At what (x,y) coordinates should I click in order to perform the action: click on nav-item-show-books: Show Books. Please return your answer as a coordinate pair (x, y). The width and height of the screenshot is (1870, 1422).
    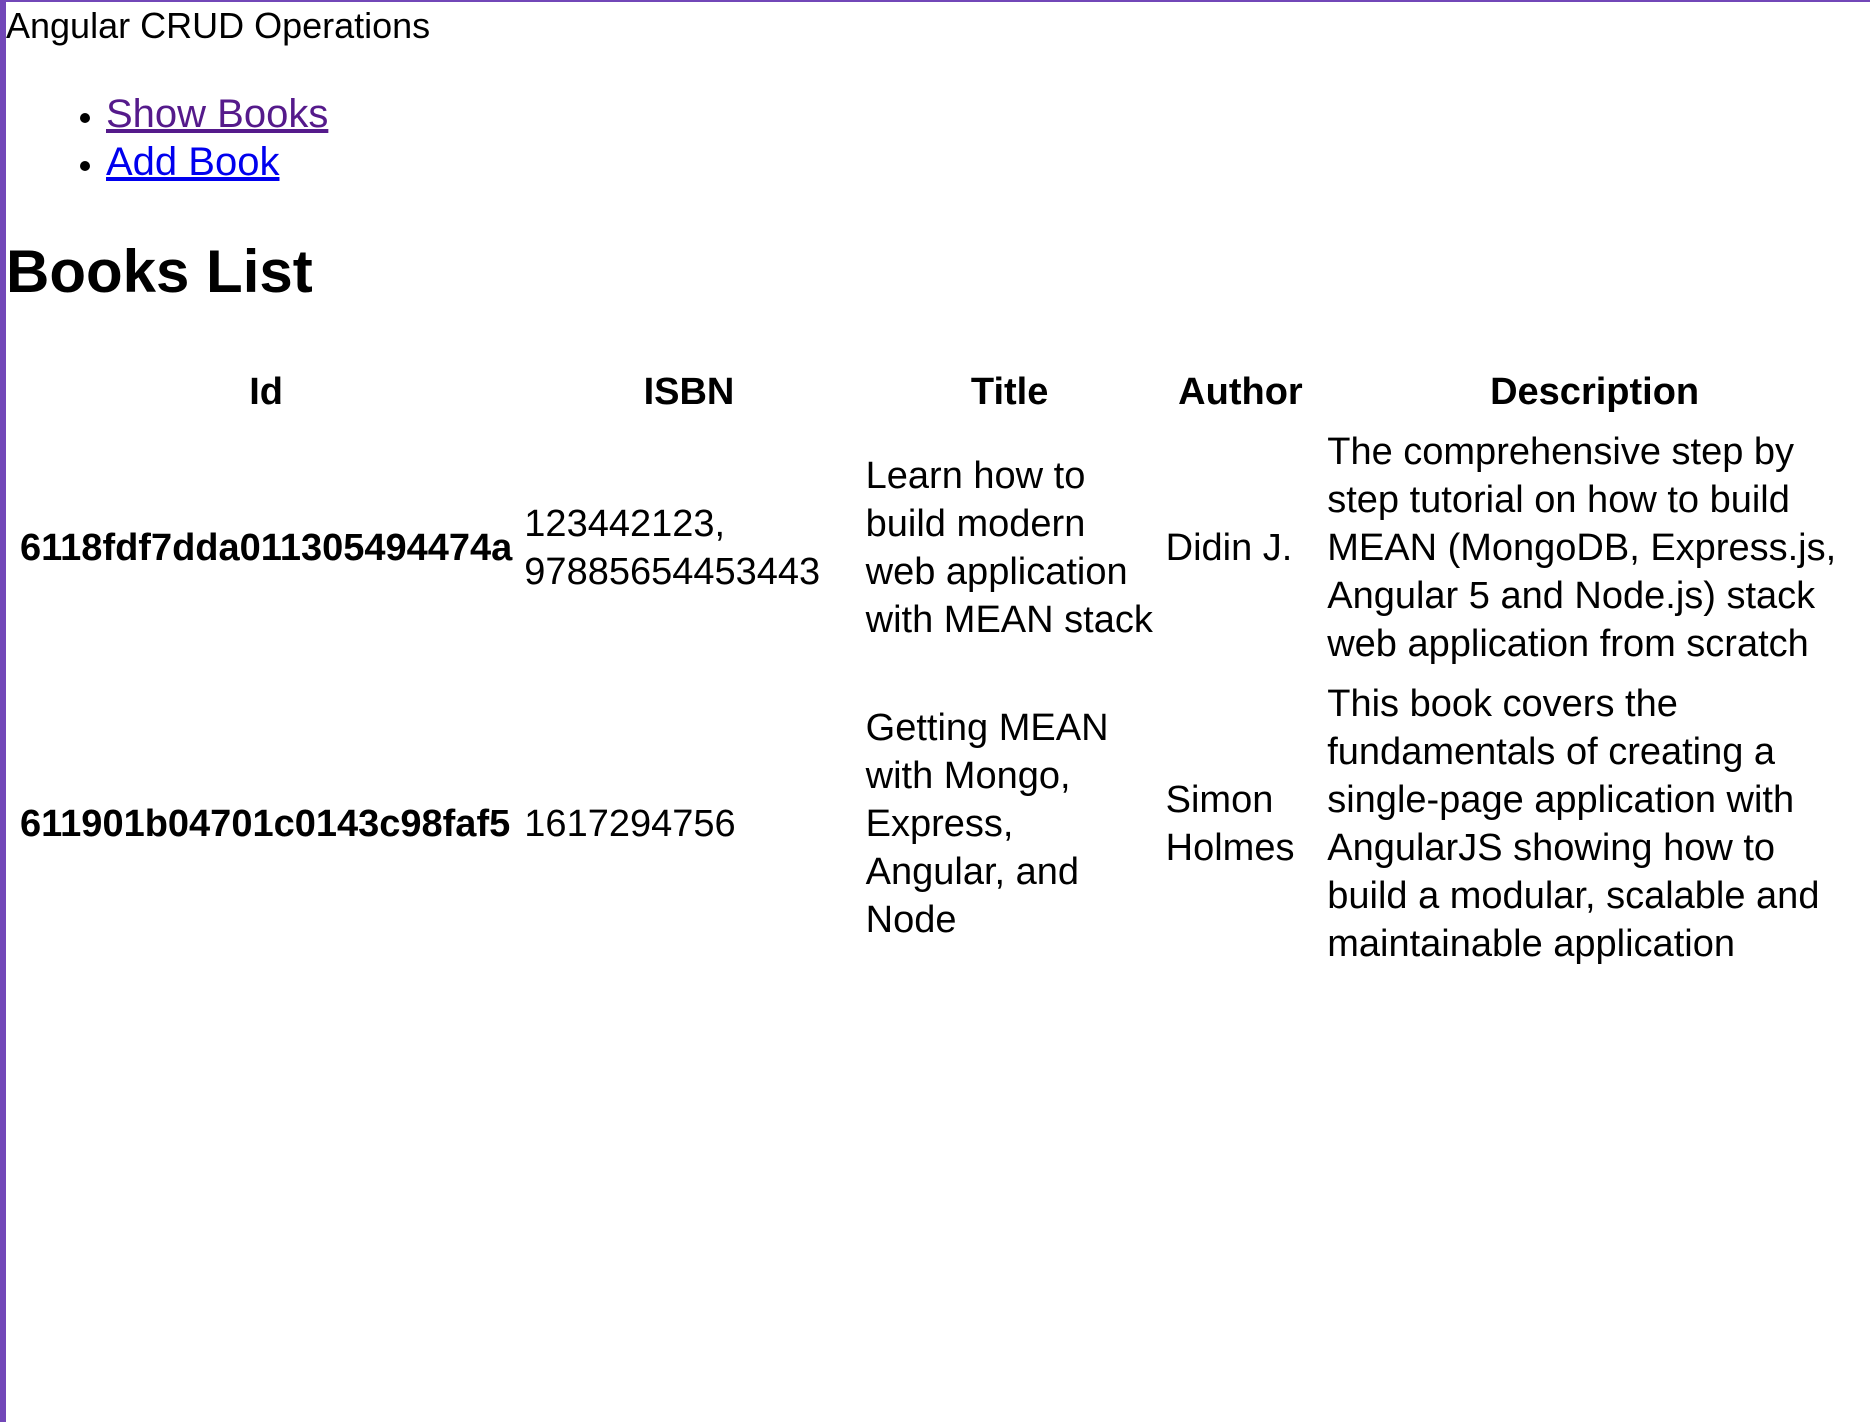
    Looking at the image, I should click on (217, 114).